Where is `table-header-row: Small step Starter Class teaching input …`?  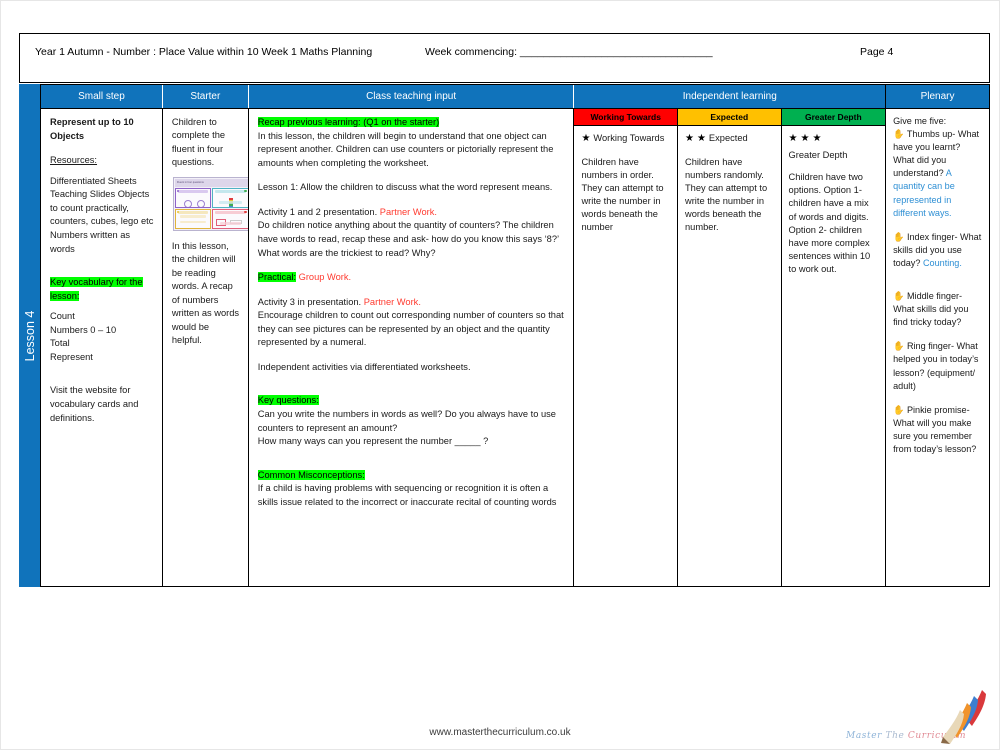 table-header-row: Small step Starter Class teaching input … is located at coordinates (515, 96).